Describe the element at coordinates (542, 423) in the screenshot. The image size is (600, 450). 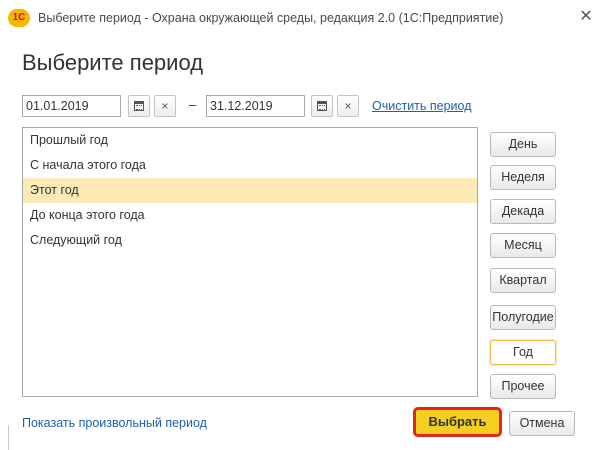
I see `cancel-button: Отмена` at that location.